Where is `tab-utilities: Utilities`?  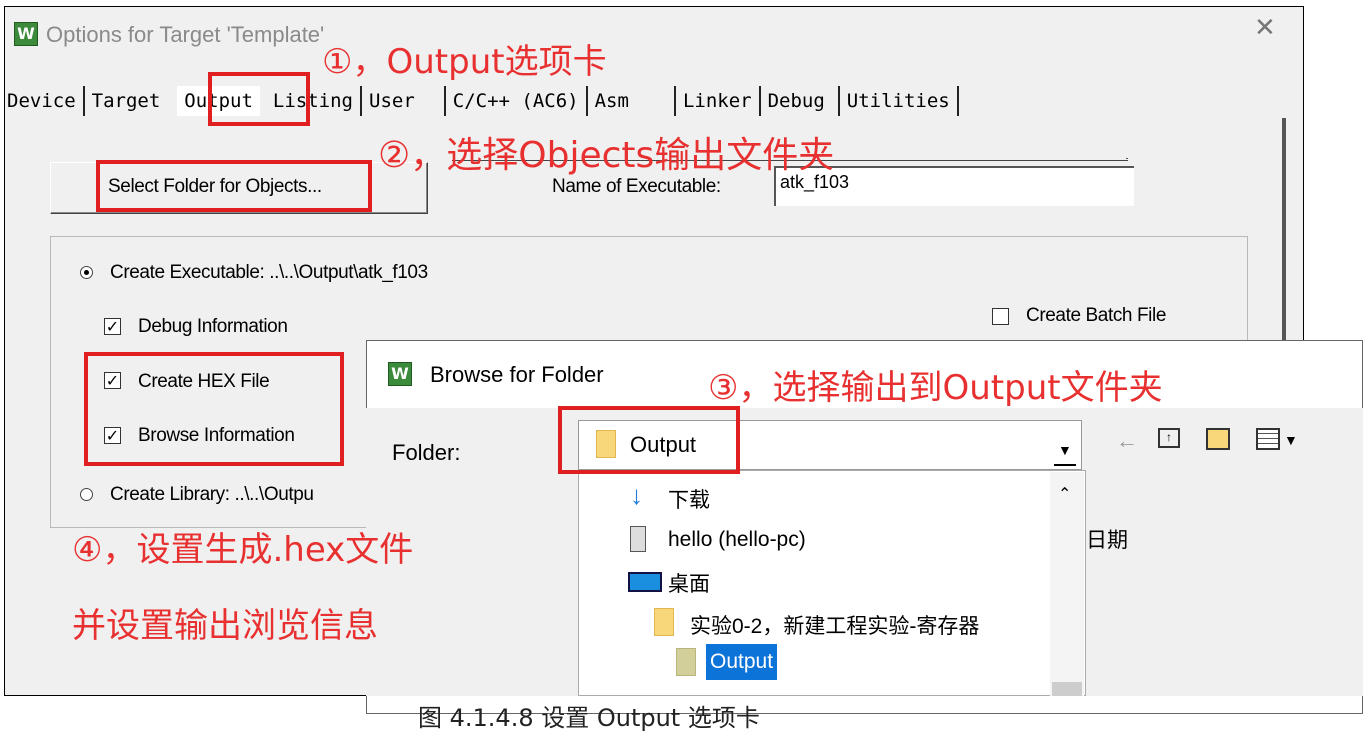
tab-utilities: Utilities is located at coordinates (898, 101).